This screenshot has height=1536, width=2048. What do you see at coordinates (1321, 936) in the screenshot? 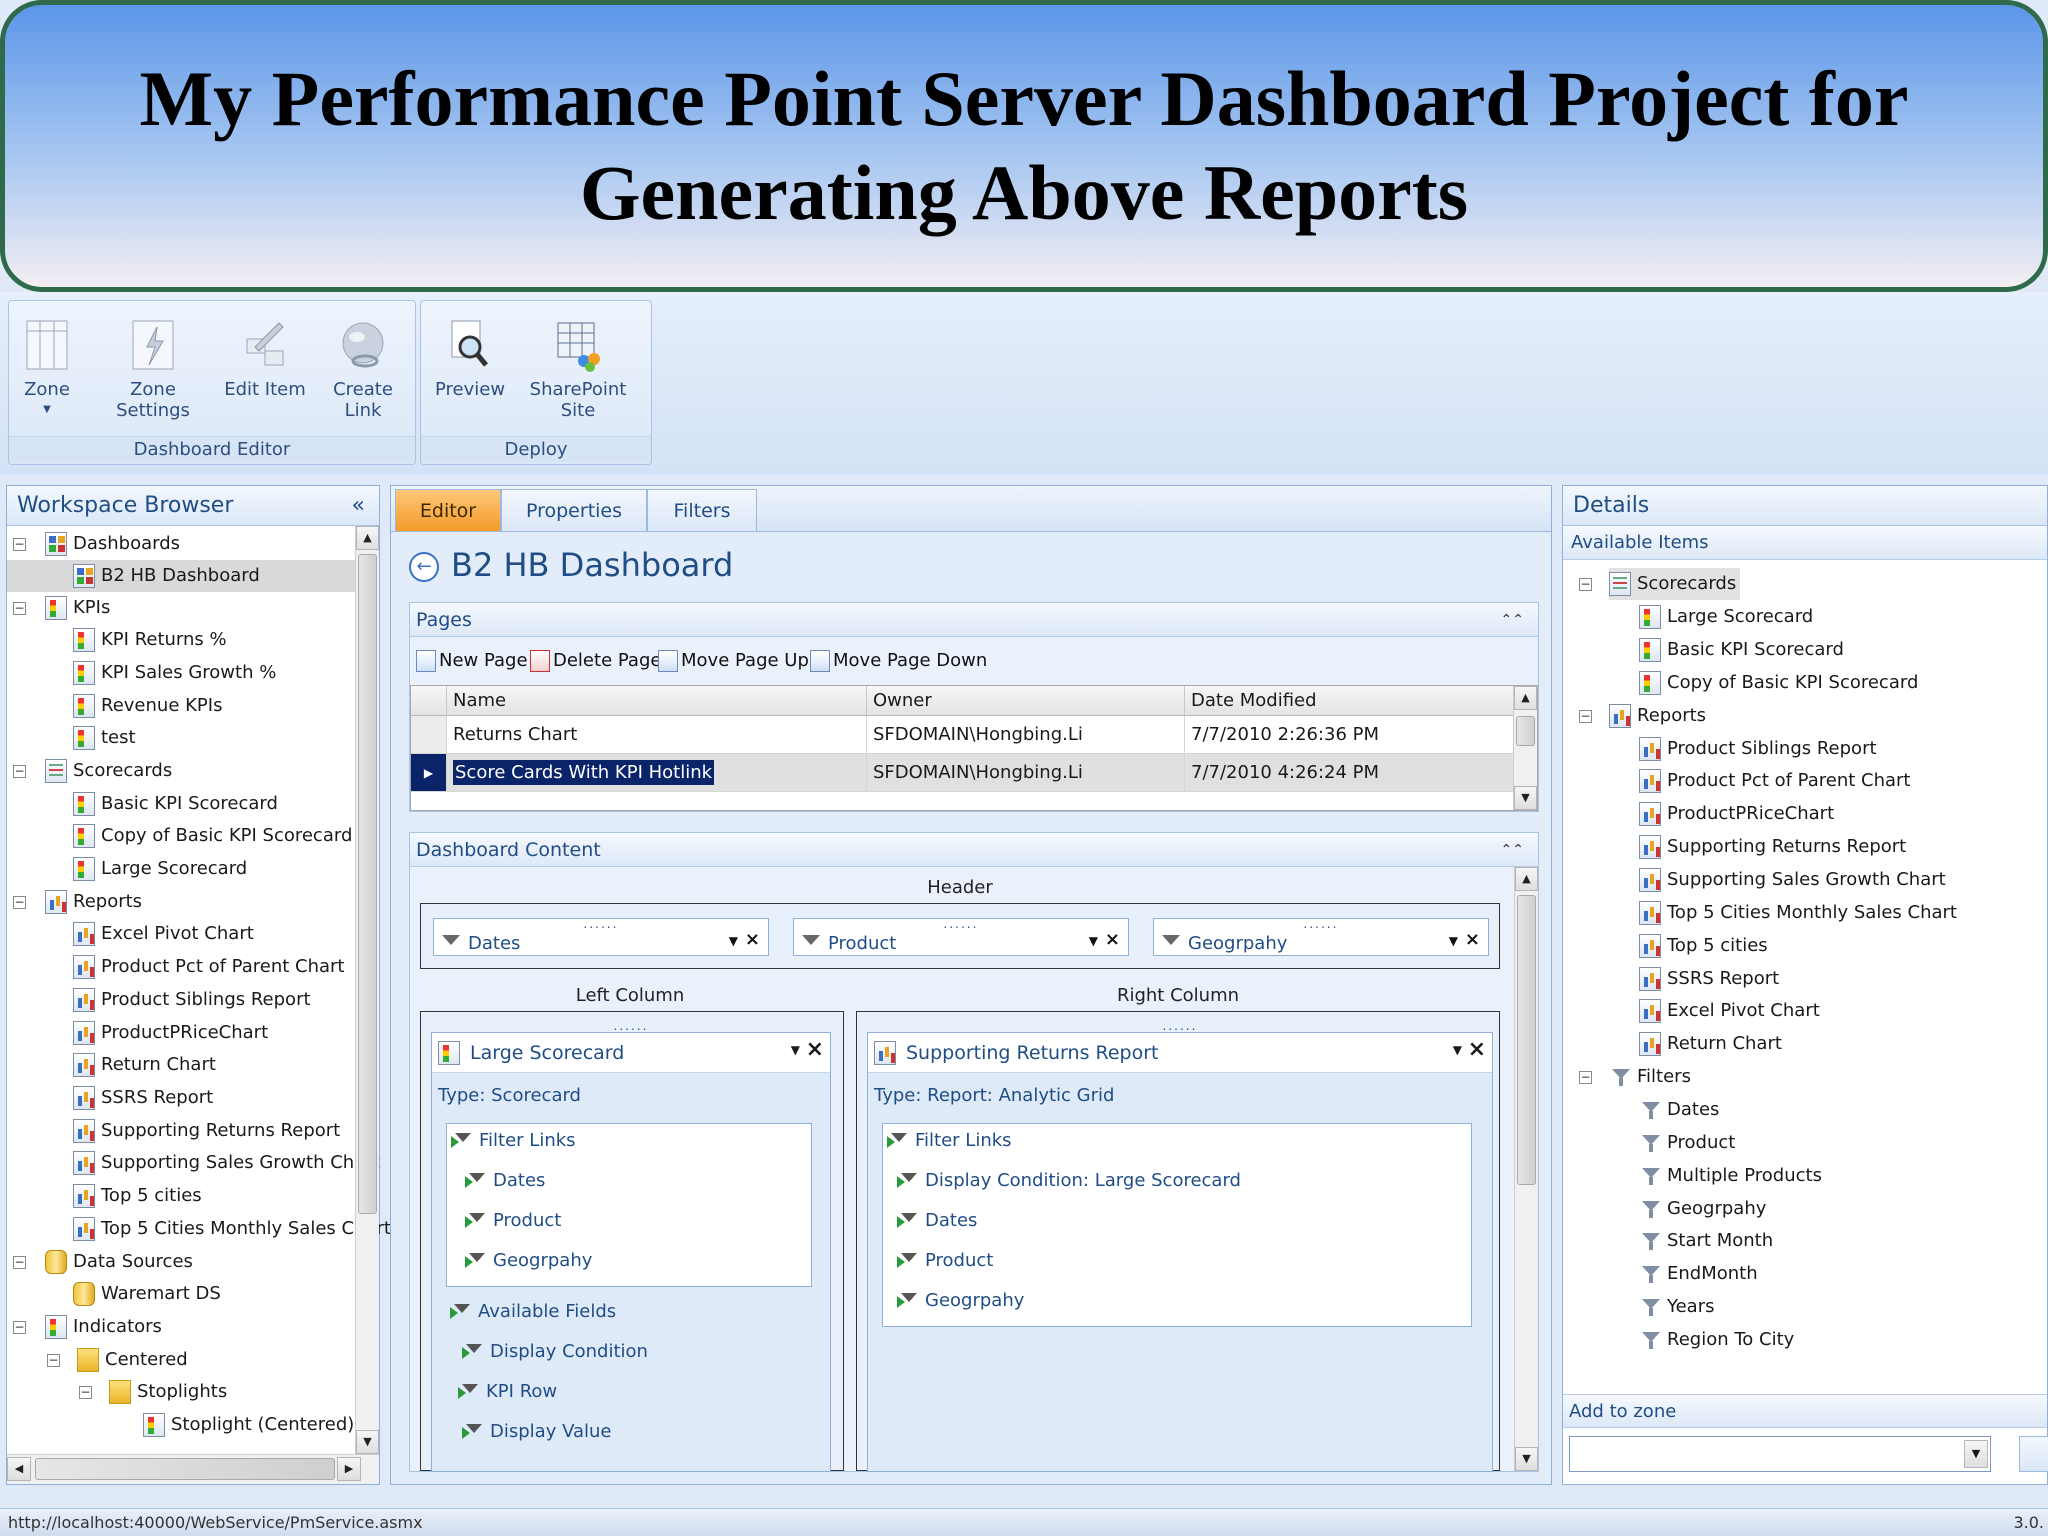
I see `header-filter-geography: ...... Geogrpahy ▼ ×` at bounding box center [1321, 936].